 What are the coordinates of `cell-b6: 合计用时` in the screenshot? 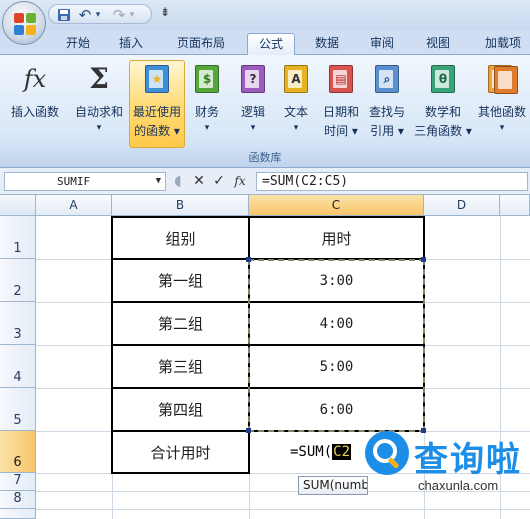 It's located at (180, 452).